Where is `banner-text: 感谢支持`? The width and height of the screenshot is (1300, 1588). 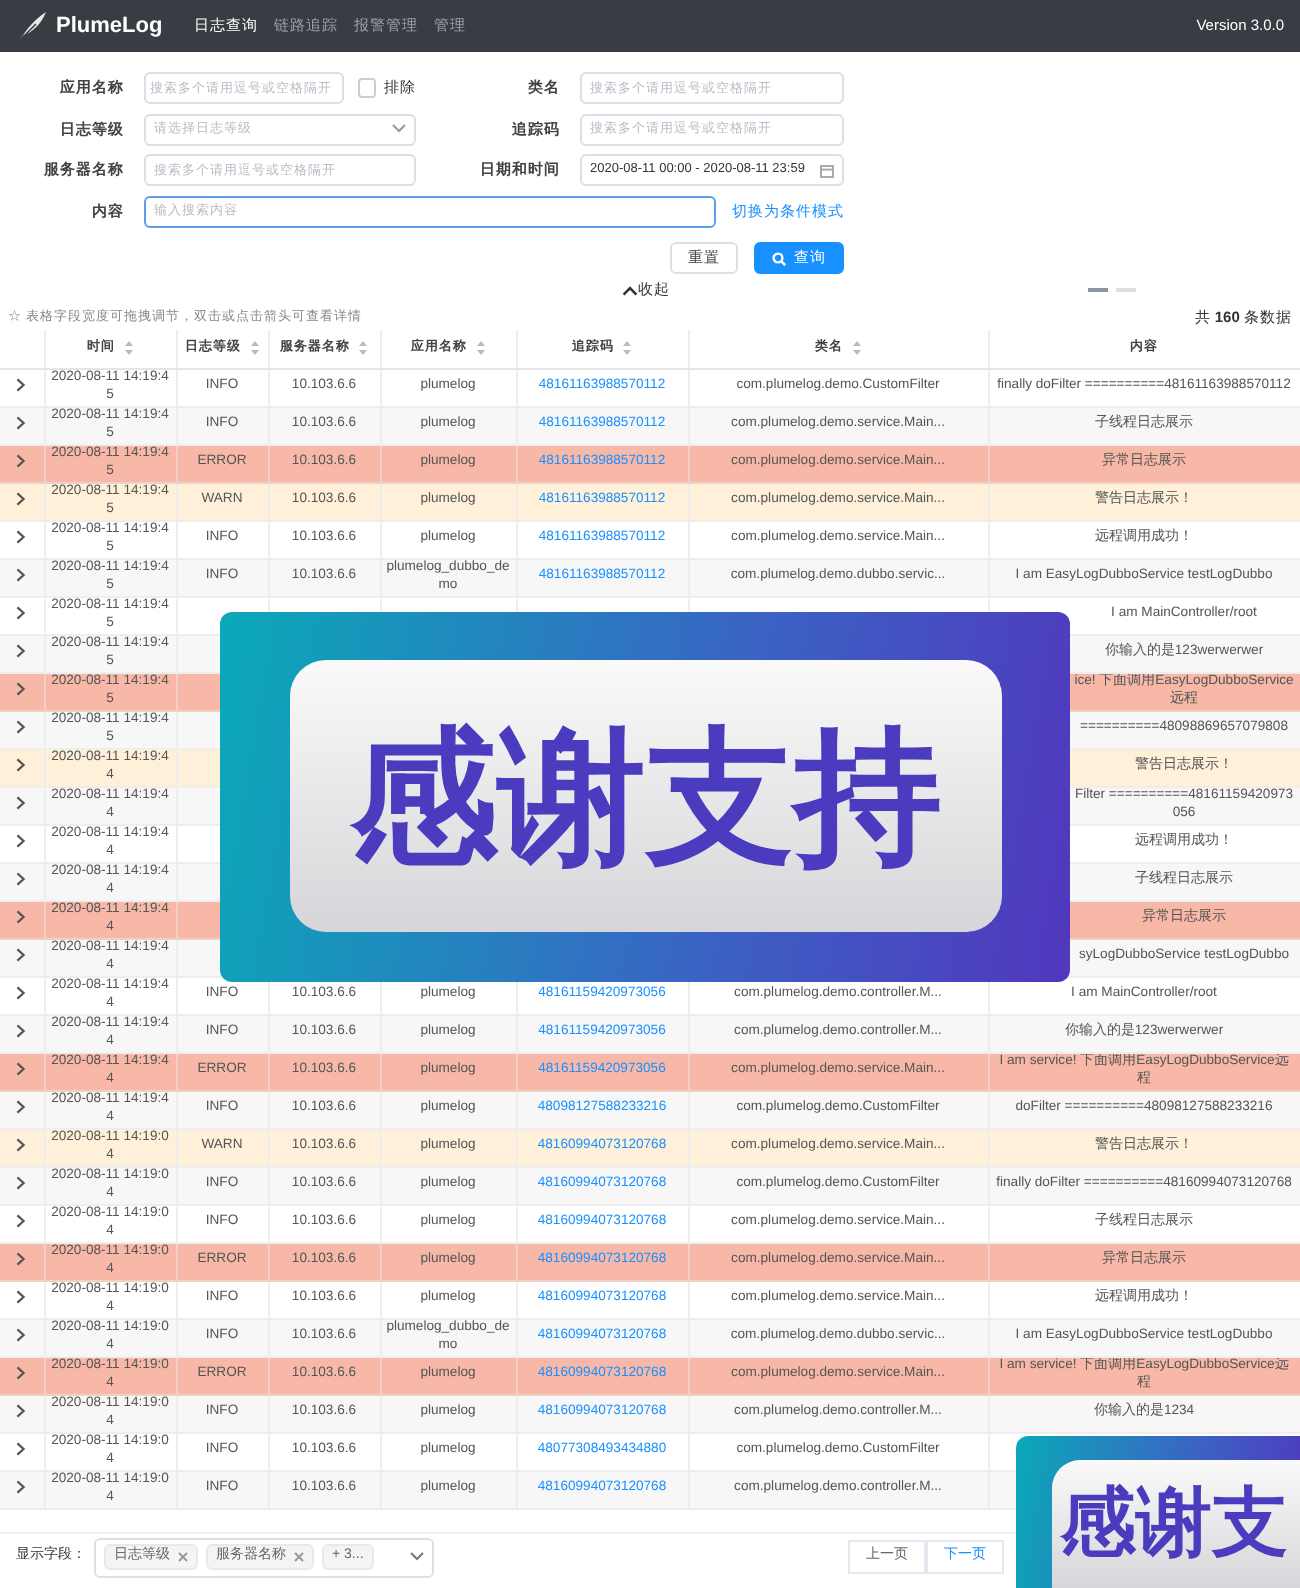
banner-text: 感谢支持 is located at coordinates (646, 796).